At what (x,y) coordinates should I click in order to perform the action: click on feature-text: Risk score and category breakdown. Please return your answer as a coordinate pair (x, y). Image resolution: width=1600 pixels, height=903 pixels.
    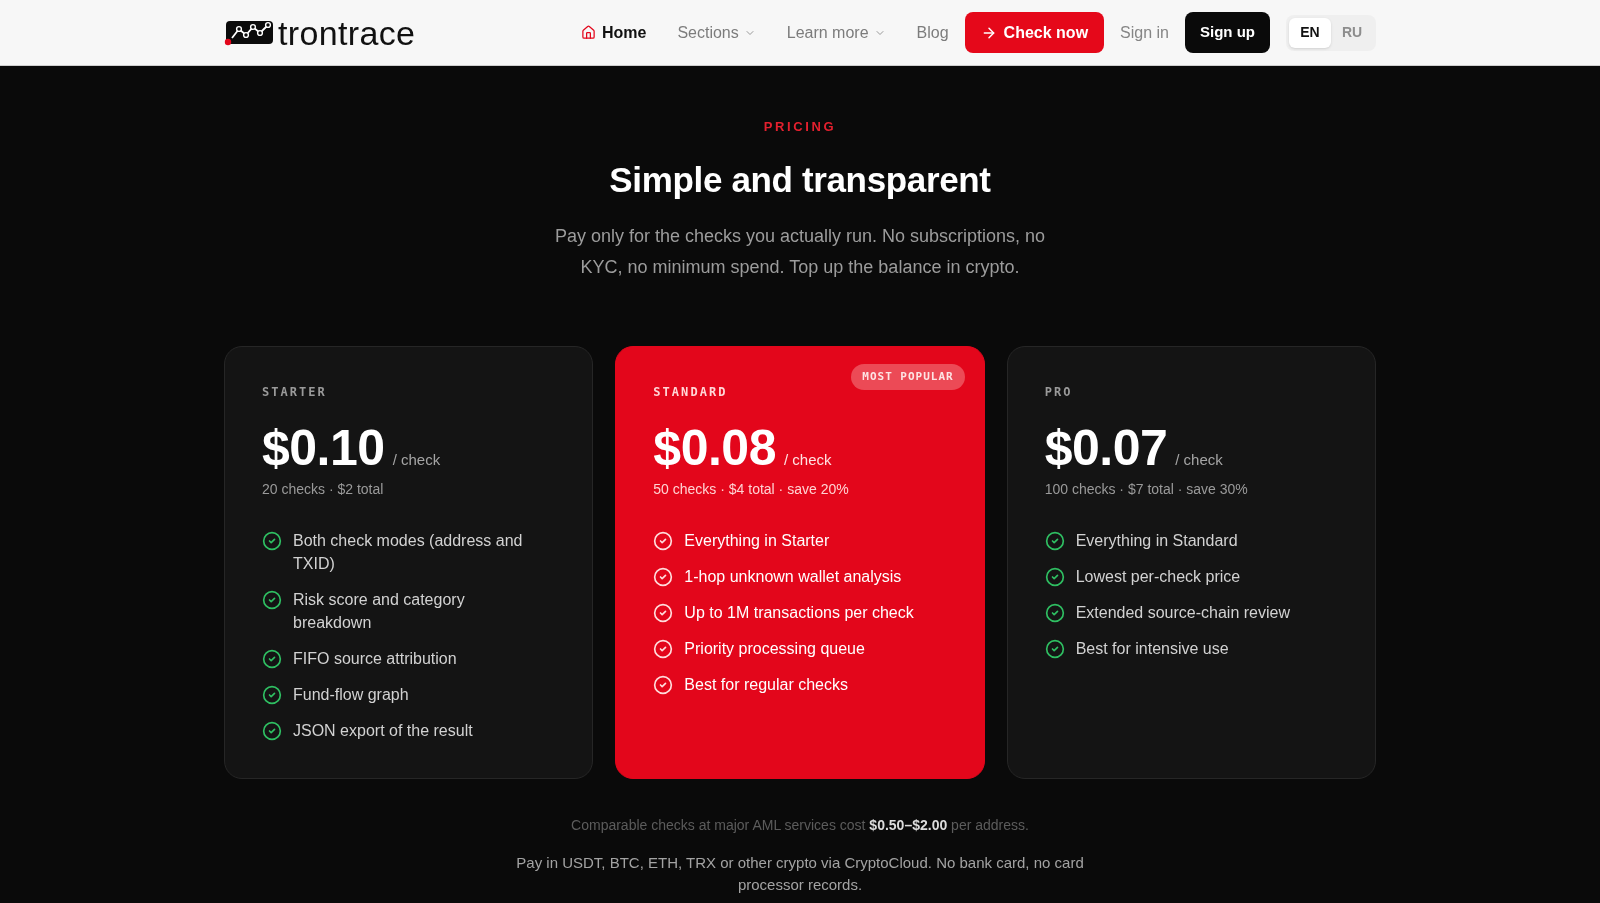
    Looking at the image, I should click on (379, 611).